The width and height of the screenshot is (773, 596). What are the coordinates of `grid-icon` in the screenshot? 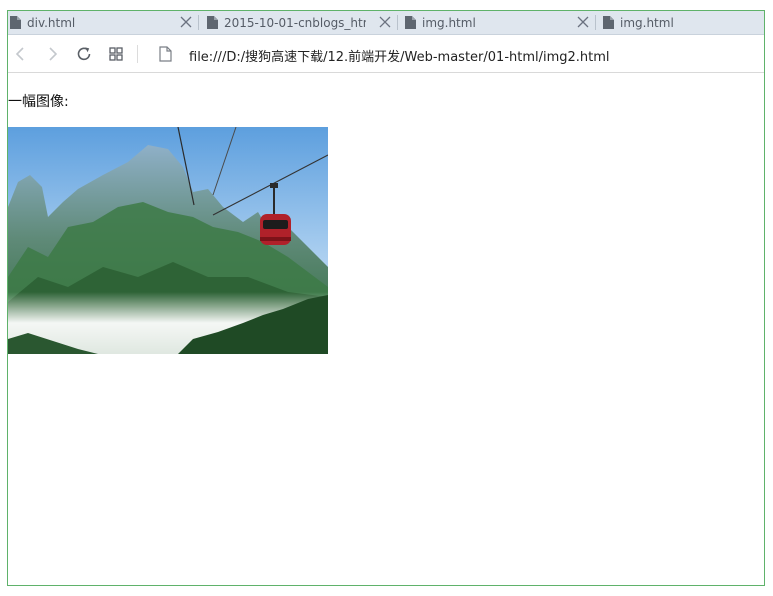 It's located at (116, 54).